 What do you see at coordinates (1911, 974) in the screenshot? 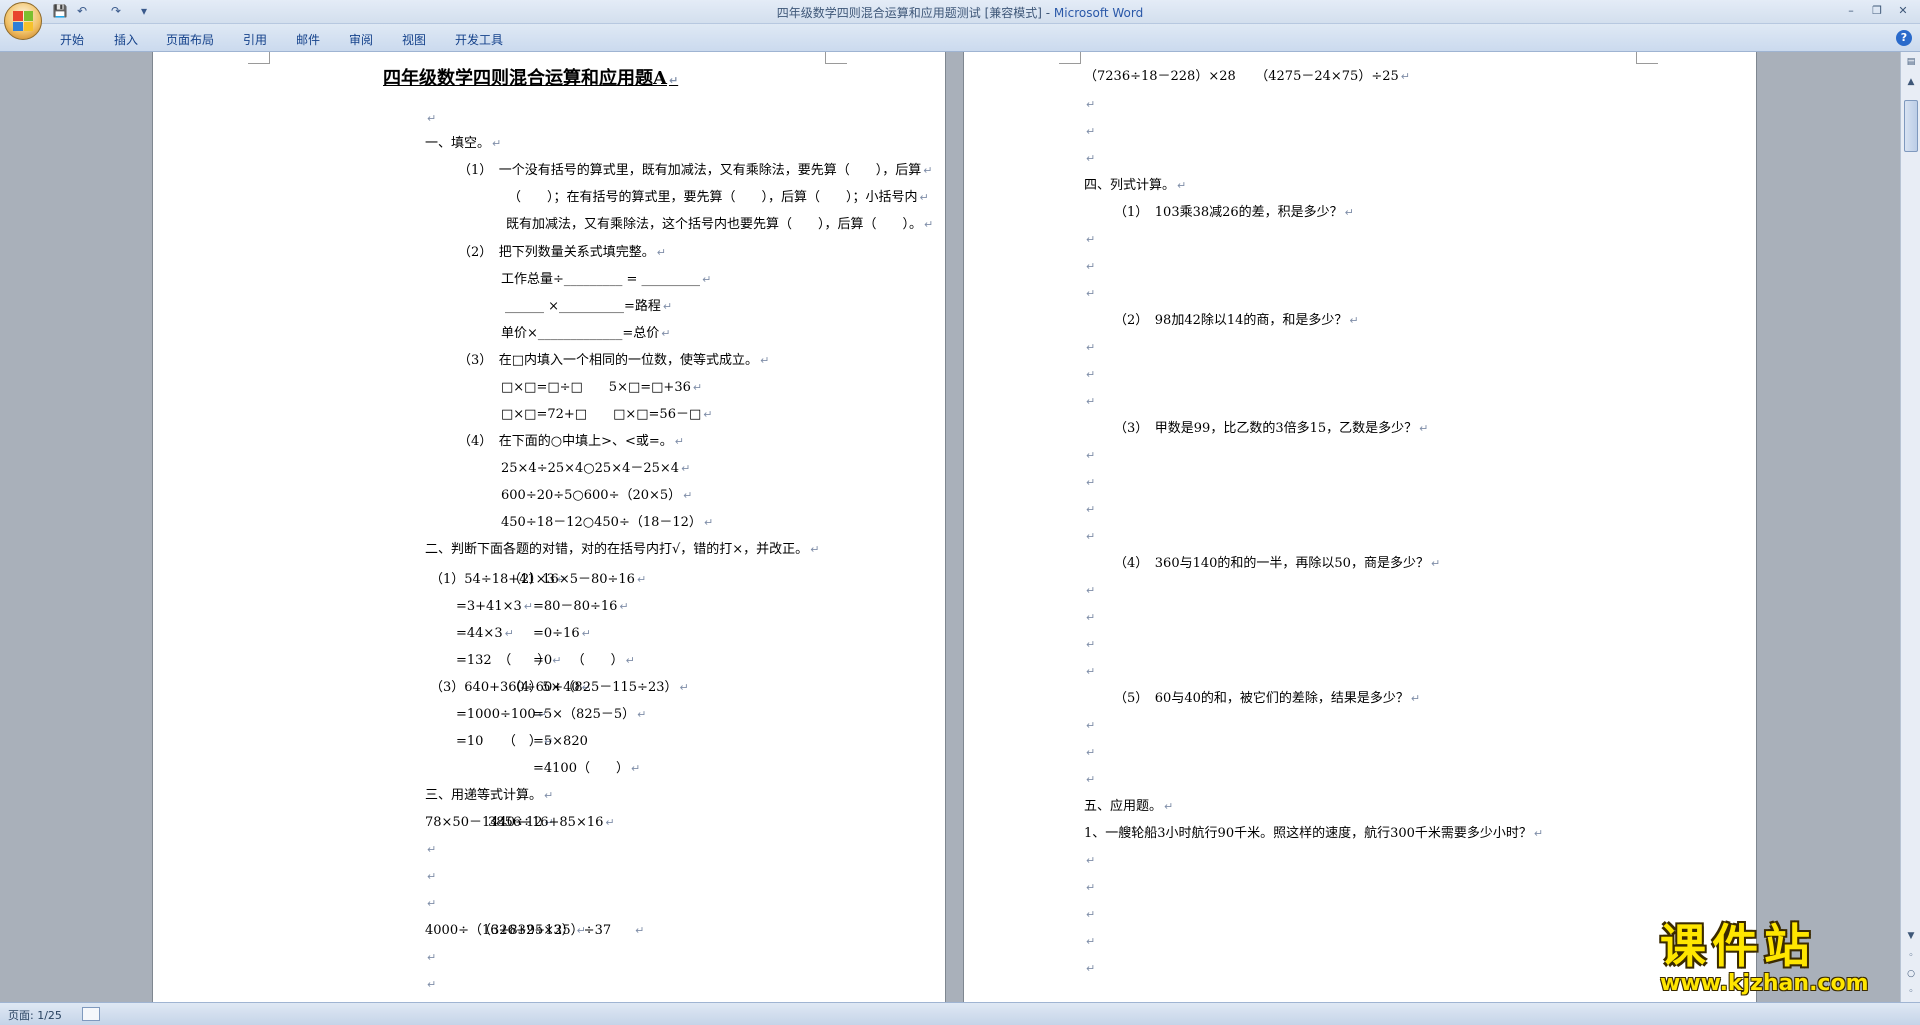
I see `select-browse-object-icon: ○` at bounding box center [1911, 974].